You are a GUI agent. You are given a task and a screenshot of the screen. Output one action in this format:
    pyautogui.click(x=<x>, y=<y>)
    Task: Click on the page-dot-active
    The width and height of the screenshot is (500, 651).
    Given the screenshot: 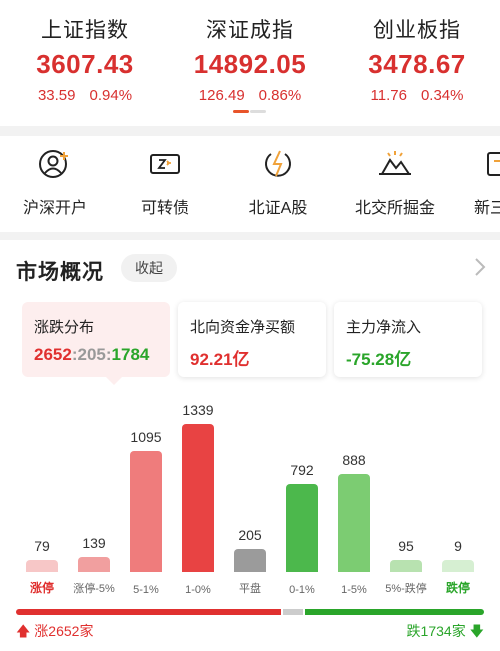 What is the action you would take?
    pyautogui.click(x=241, y=111)
    